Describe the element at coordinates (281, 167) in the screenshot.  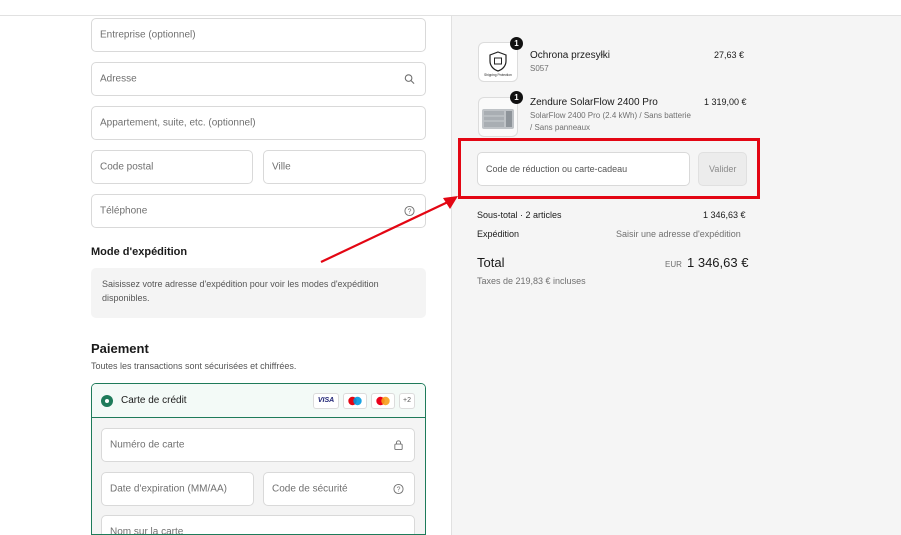
I see `city-placeholder: Ville` at that location.